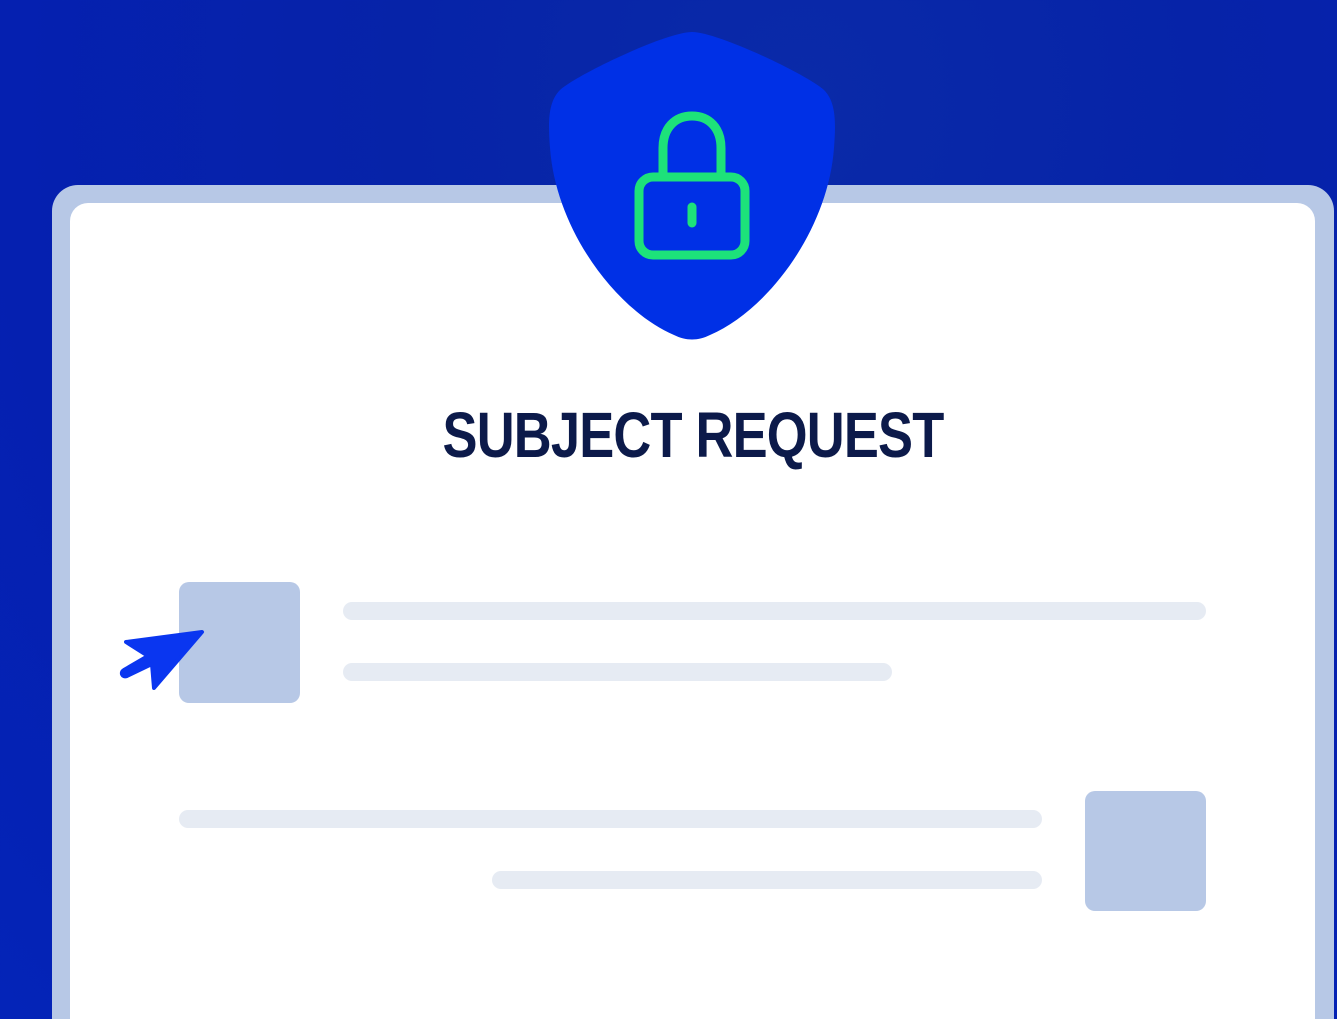 Image resolution: width=1337 pixels, height=1019 pixels. Describe the element at coordinates (693, 435) in the screenshot. I see `card-title: SUBJECT REQUEST` at that location.